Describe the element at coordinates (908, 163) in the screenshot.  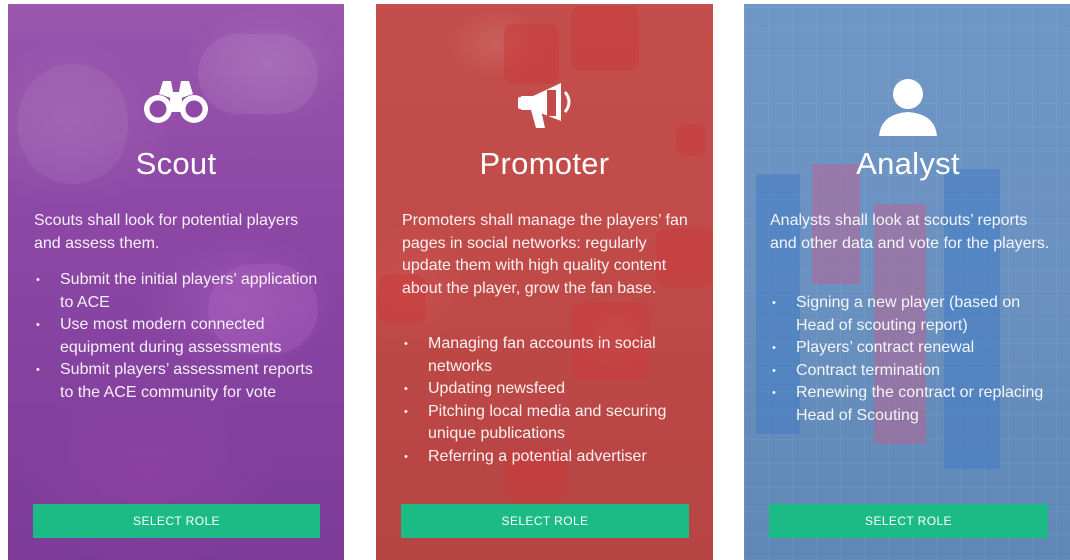
I see `analyst-title: Analyst` at that location.